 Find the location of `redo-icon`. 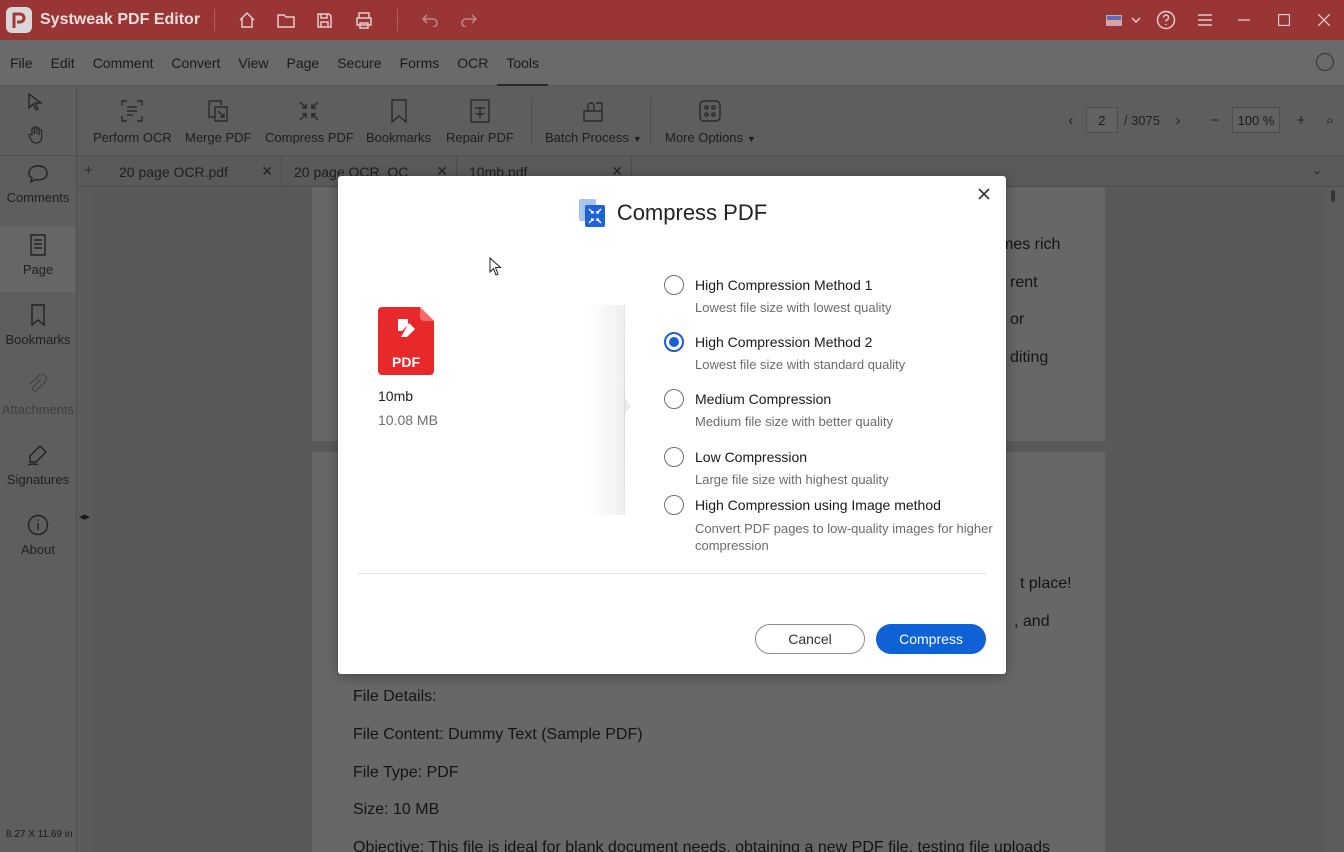

redo-icon is located at coordinates (468, 20).